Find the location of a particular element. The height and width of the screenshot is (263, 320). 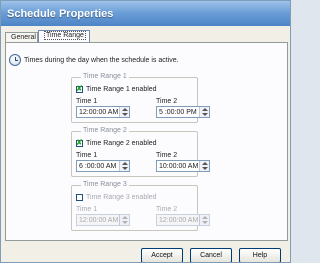

time-range-1-time2-value: 5 :00:00 PM is located at coordinates (178, 112).